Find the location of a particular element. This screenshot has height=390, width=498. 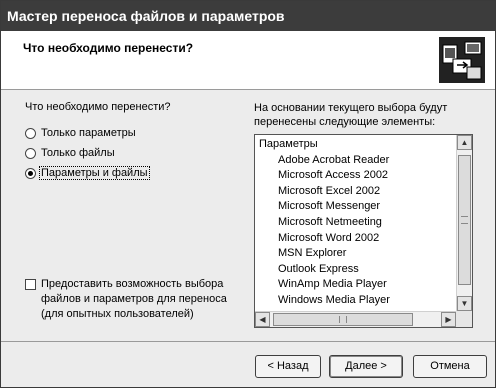

list-item: Windows Media Player is located at coordinates (334, 300).